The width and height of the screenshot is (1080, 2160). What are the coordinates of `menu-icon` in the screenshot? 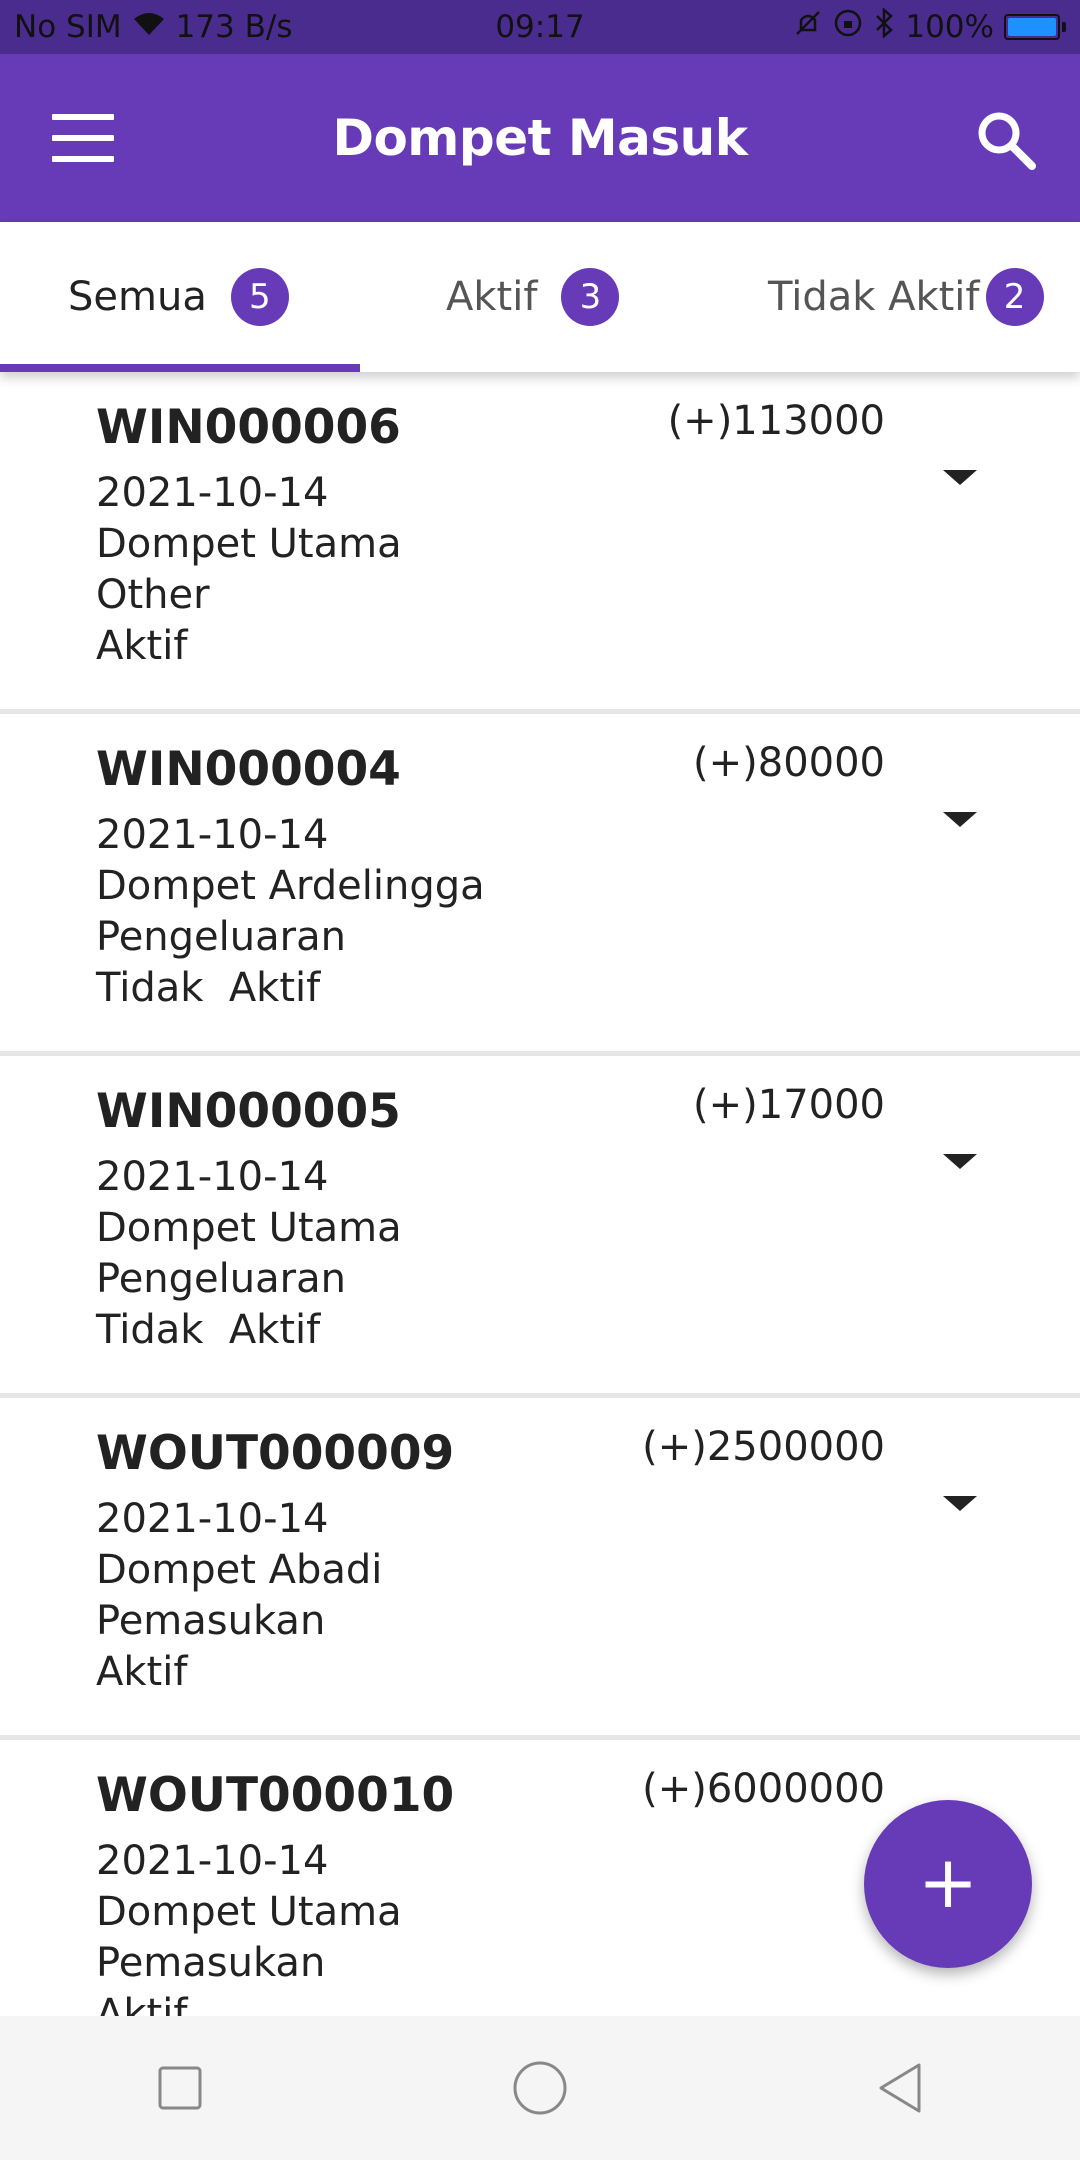 It's located at (83, 138).